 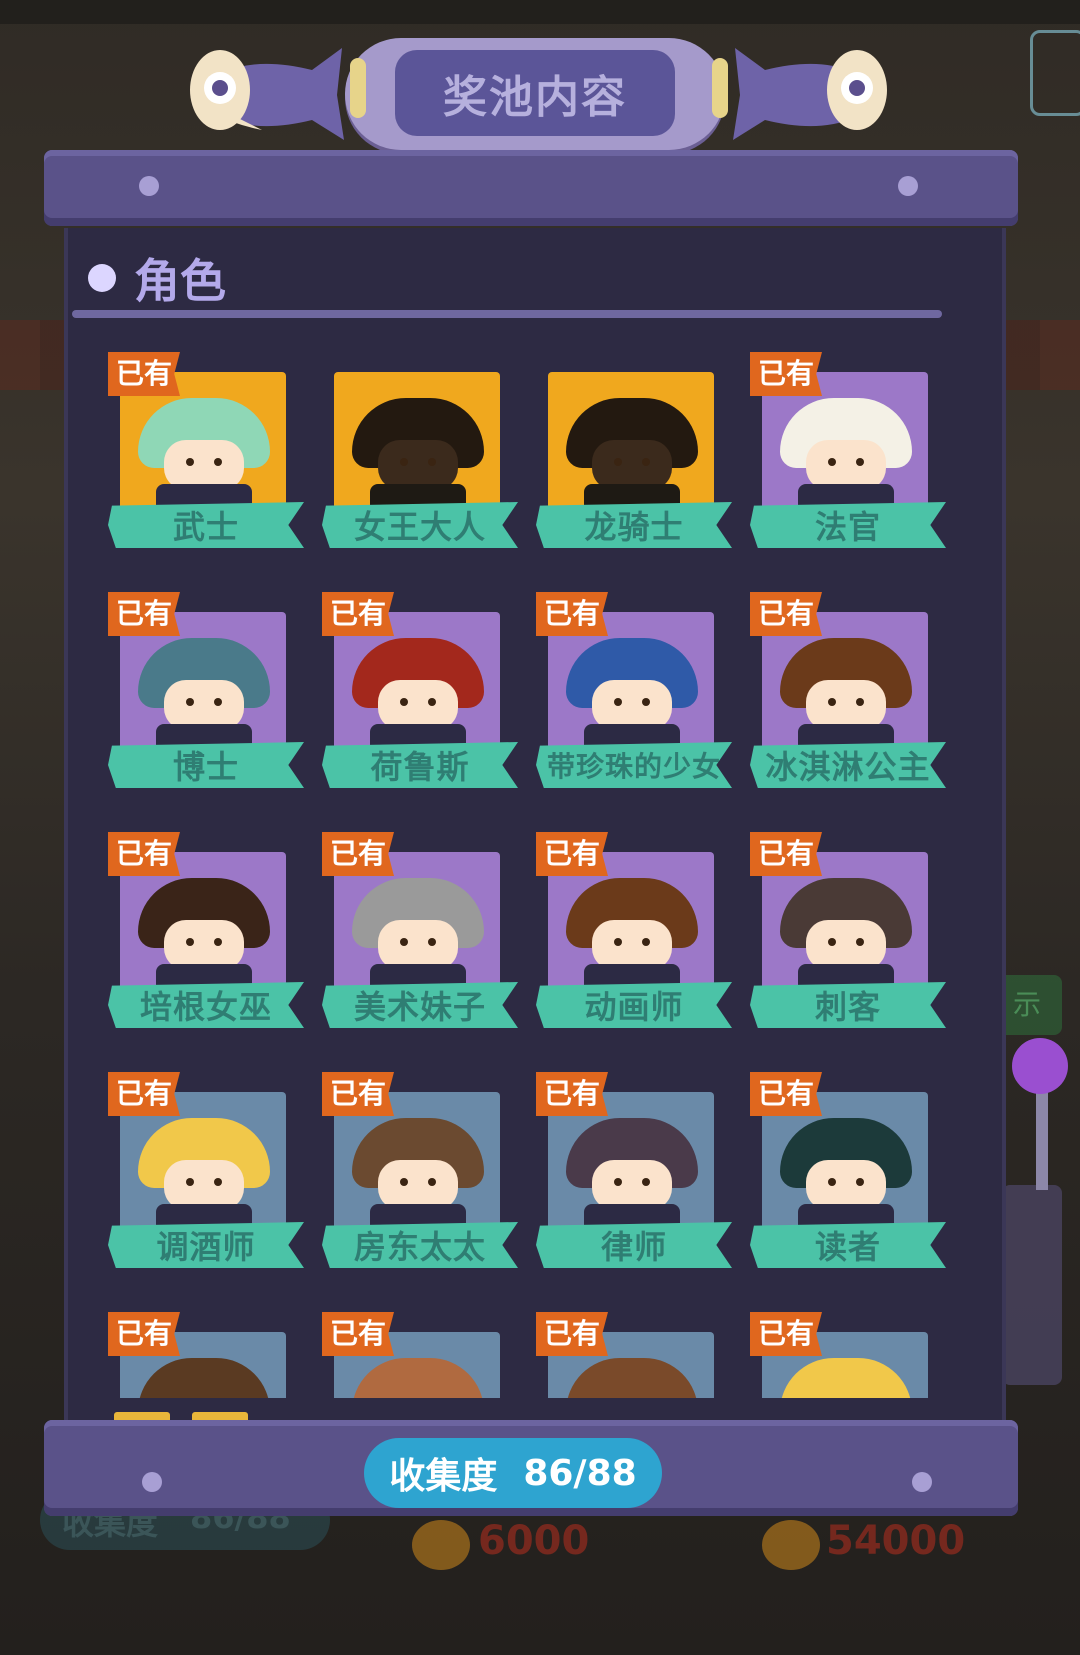 I want to click on character-name: 读者, so click(x=848, y=1245).